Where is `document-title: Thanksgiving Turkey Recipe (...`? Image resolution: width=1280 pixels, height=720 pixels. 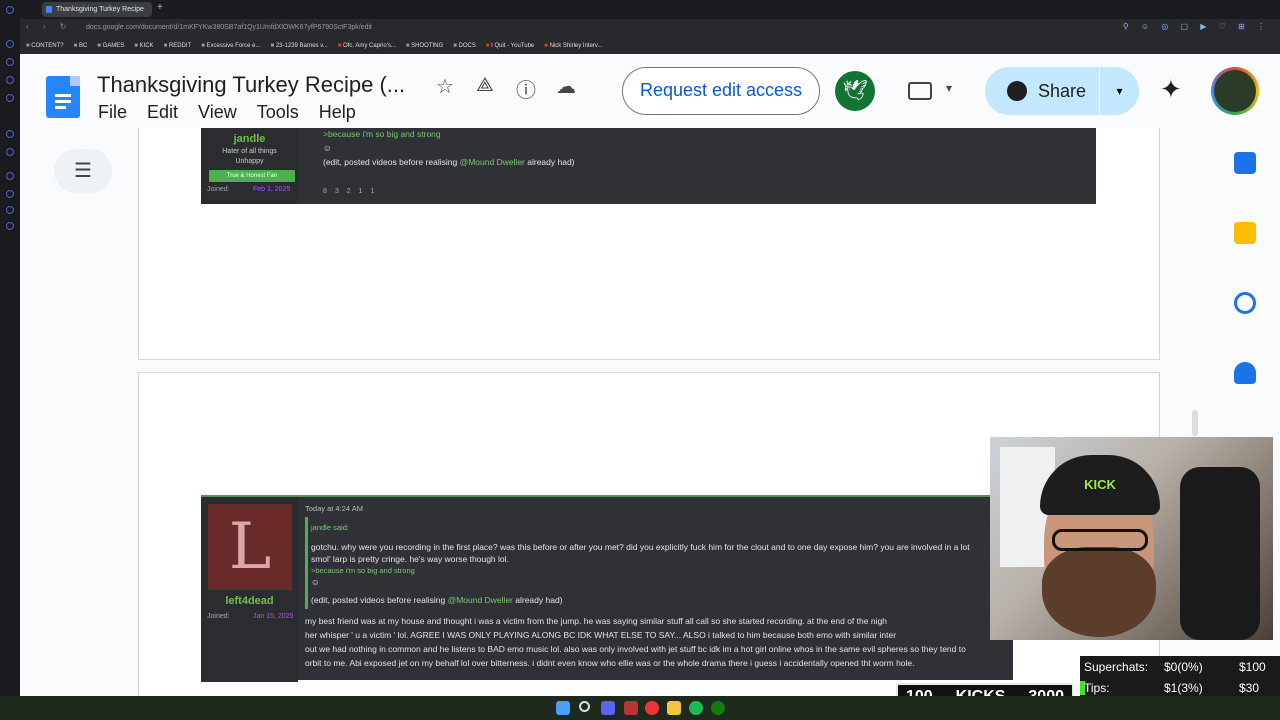 document-title: Thanksgiving Turkey Recipe (... is located at coordinates (251, 85).